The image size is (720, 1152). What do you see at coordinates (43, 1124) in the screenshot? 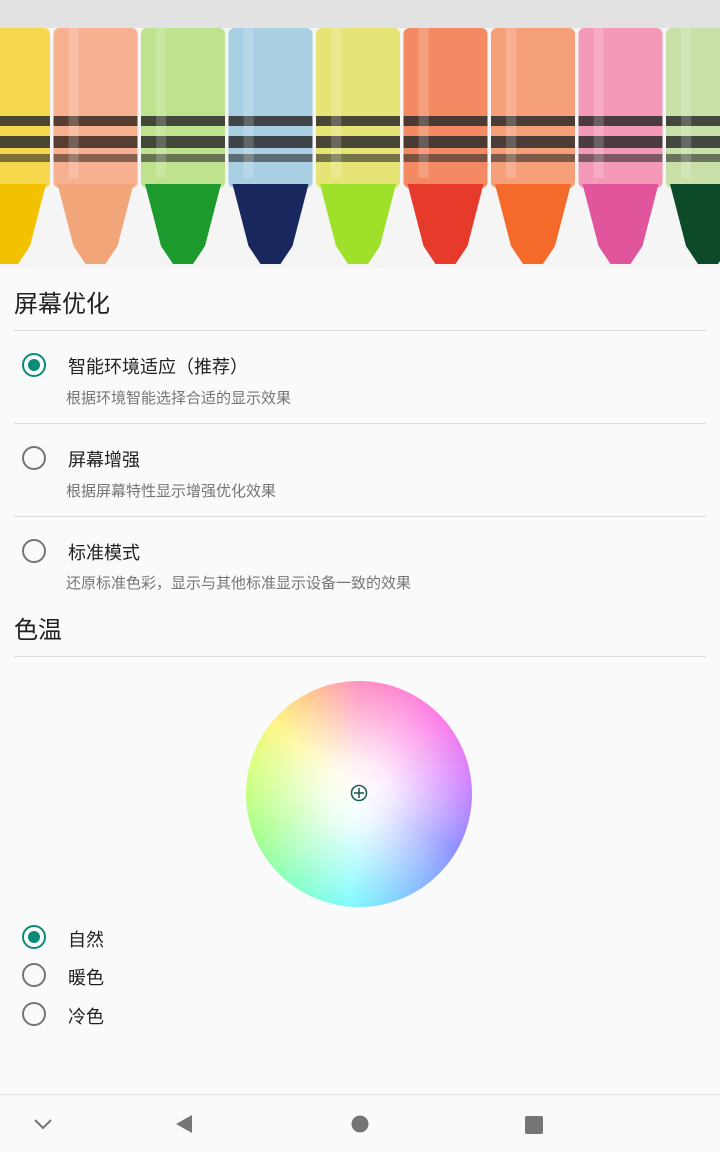
I see `chevron-down-icon` at bounding box center [43, 1124].